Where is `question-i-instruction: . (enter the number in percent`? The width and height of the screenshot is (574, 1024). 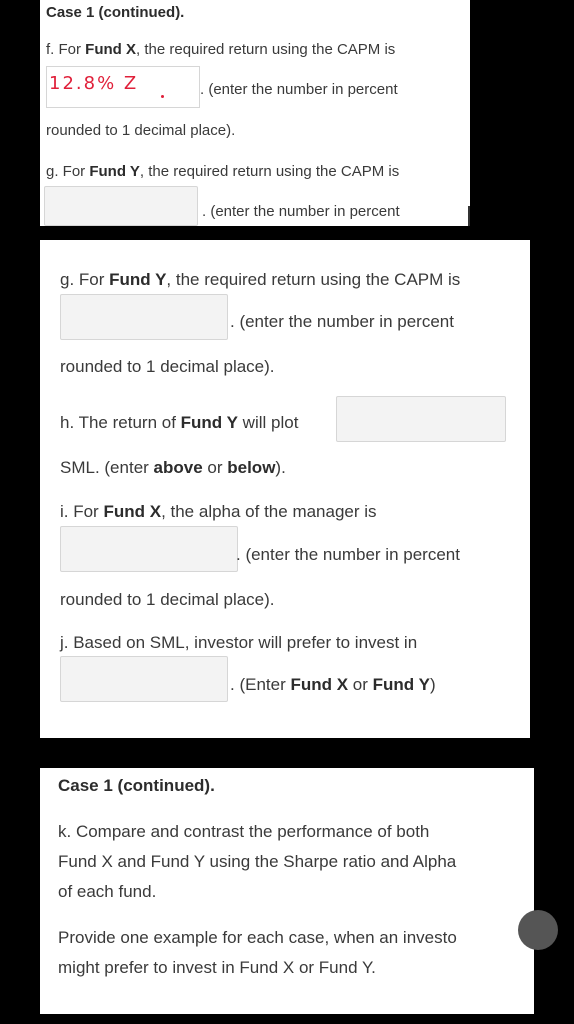 question-i-instruction: . (enter the number in percent is located at coordinates (348, 554).